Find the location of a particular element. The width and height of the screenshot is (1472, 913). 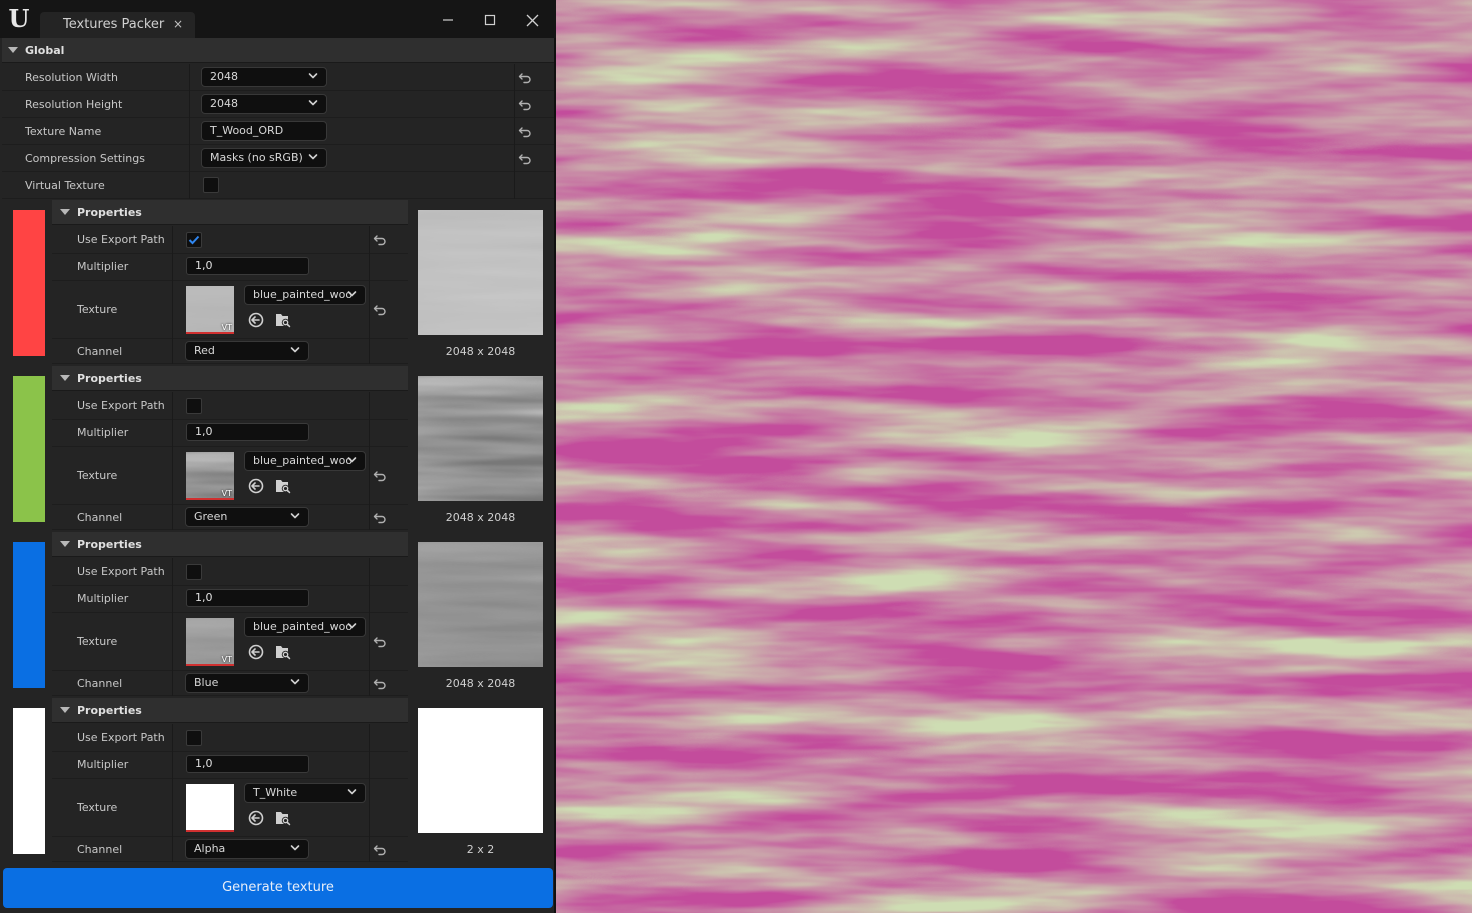

preview-size-label: 2 x 2 is located at coordinates (480, 849).